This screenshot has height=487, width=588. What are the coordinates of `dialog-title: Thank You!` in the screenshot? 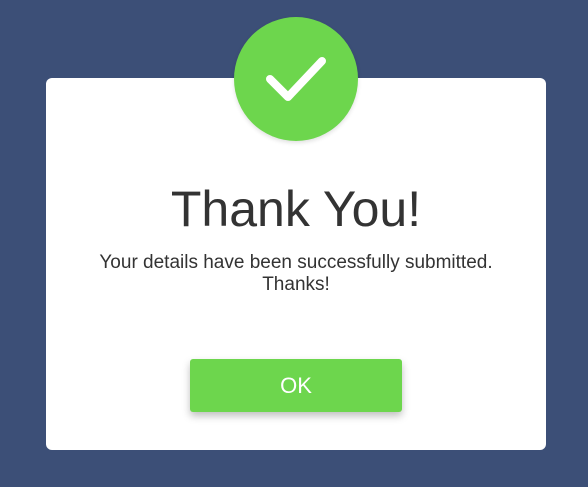 It's located at (296, 209).